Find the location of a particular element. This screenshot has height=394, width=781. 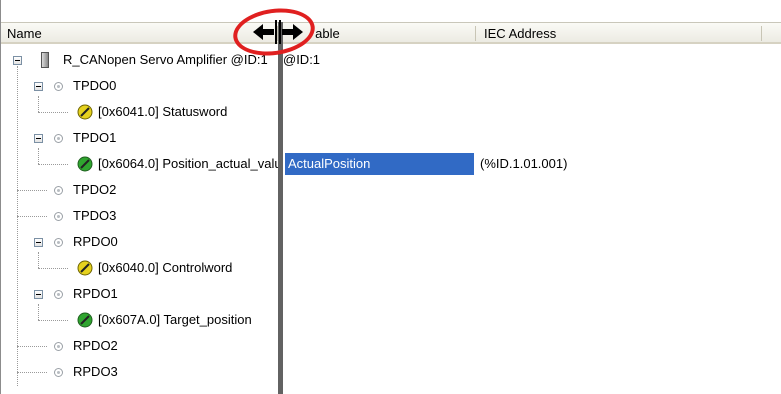

column-header-name: Name is located at coordinates (24, 34).